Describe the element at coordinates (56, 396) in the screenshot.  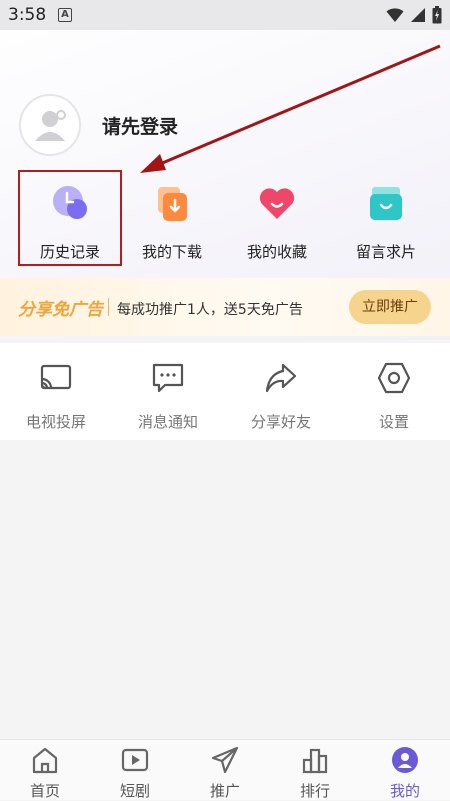
I see `tool-cast: 电视投屏` at that location.